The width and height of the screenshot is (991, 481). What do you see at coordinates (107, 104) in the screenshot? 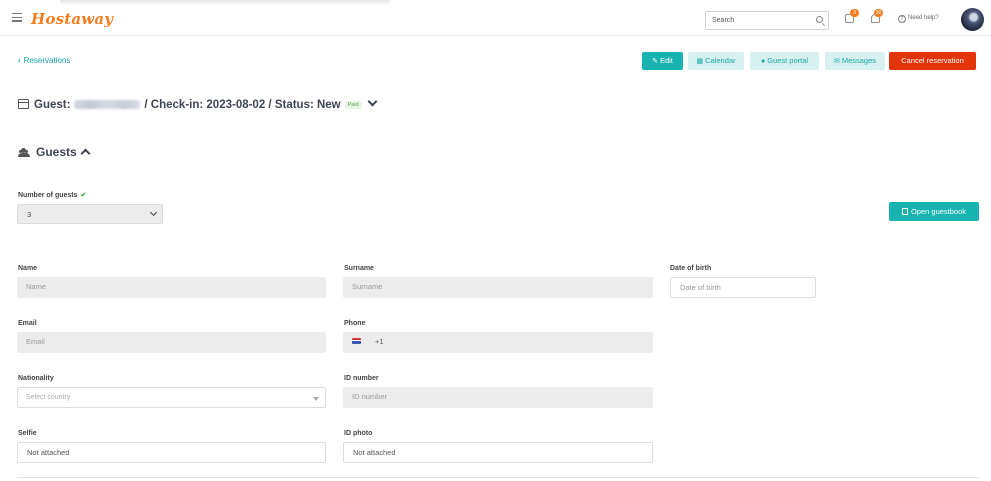
I see `guest-name-redacted` at bounding box center [107, 104].